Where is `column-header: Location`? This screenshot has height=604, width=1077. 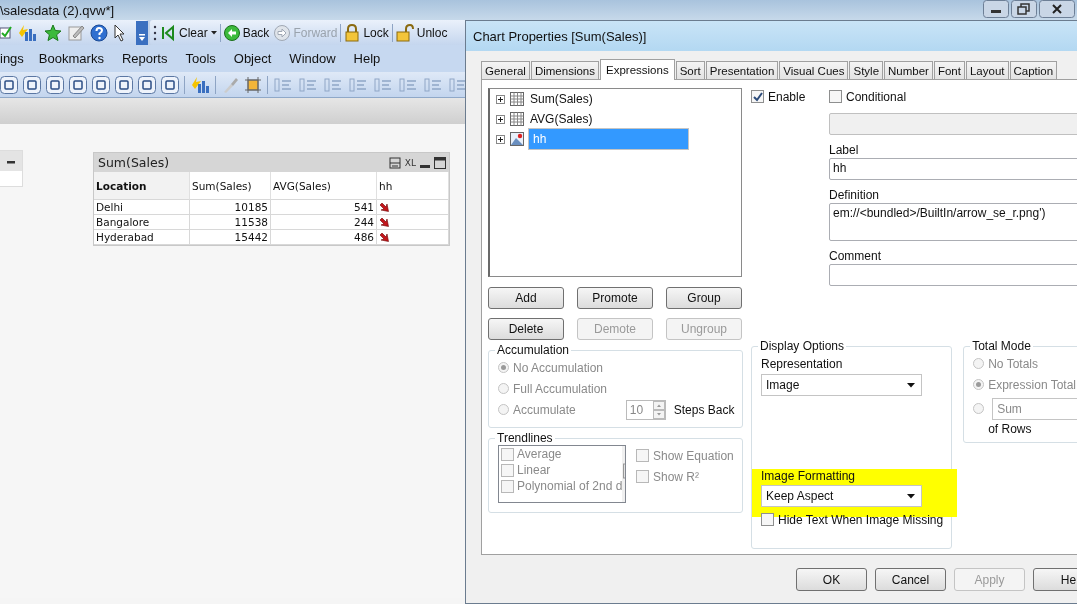 column-header: Location is located at coordinates (142, 186).